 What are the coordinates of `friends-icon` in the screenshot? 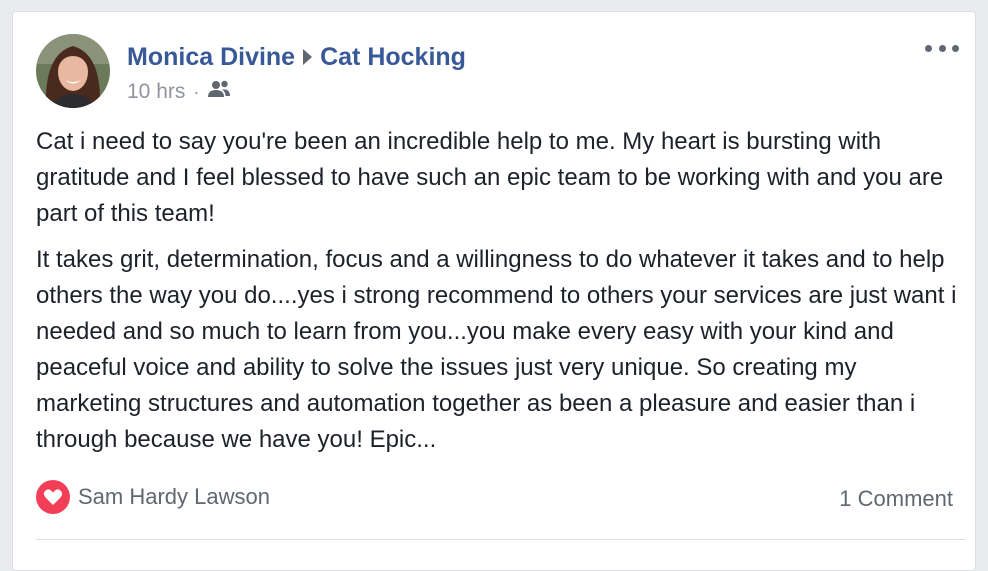 It's located at (219, 92).